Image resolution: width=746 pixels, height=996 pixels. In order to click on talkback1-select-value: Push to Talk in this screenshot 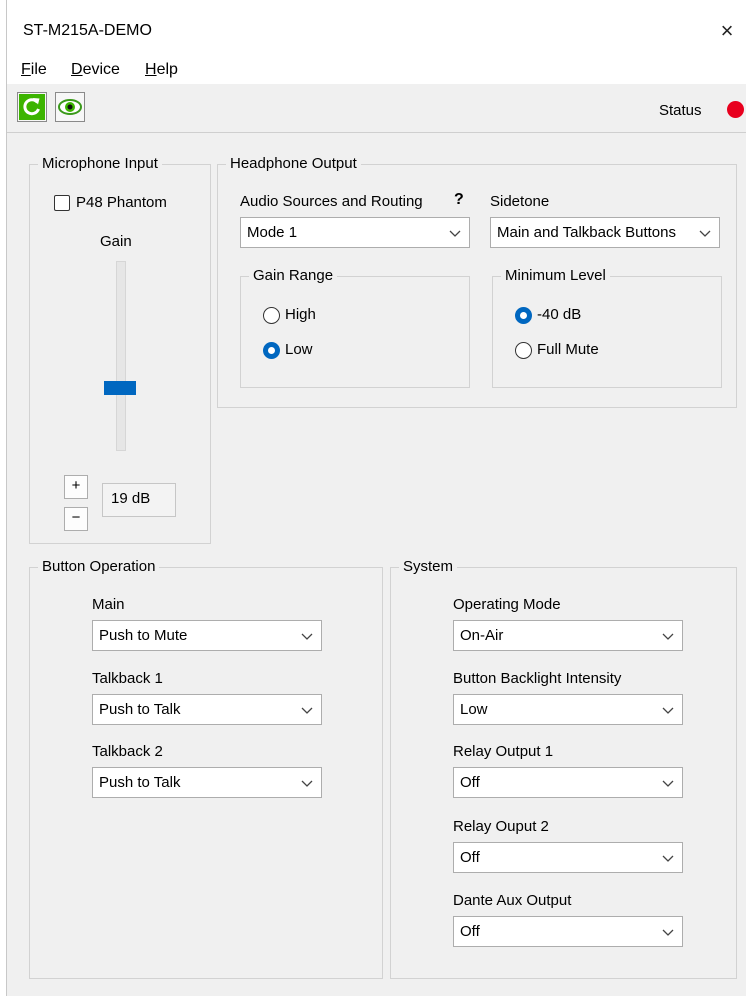, I will do `click(140, 709)`.